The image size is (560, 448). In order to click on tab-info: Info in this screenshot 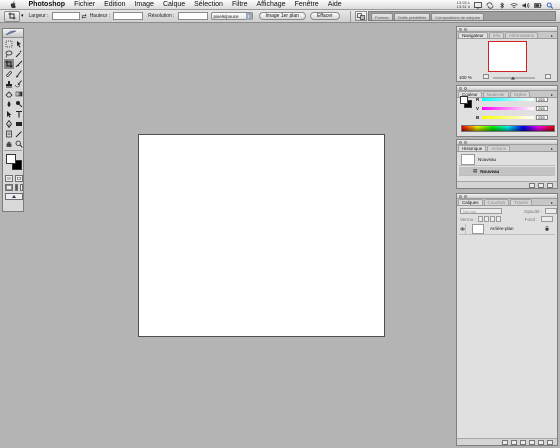, I will do `click(496, 35)`.